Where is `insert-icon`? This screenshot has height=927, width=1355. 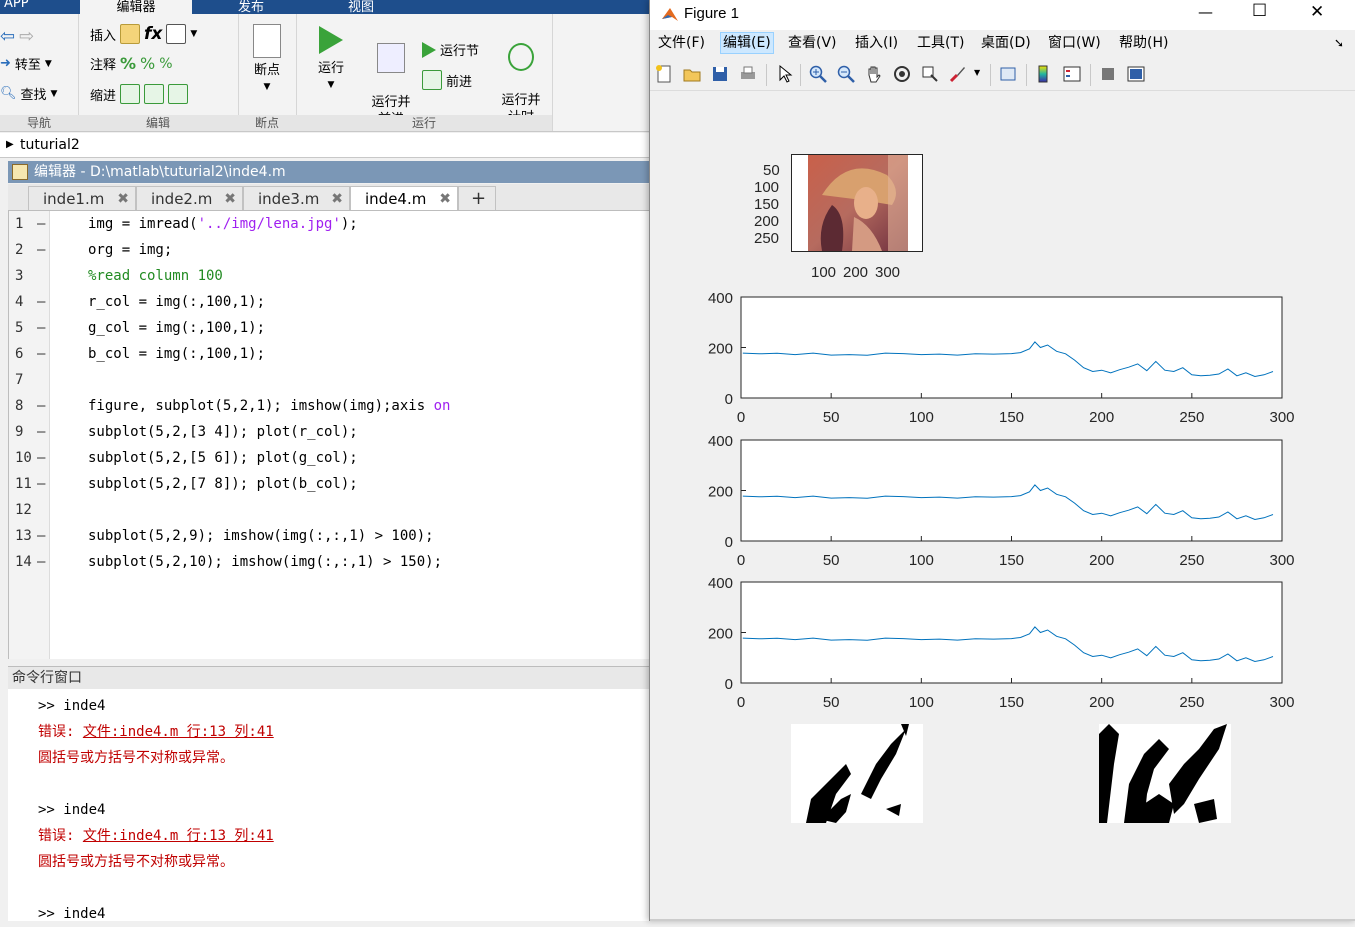 insert-icon is located at coordinates (130, 34).